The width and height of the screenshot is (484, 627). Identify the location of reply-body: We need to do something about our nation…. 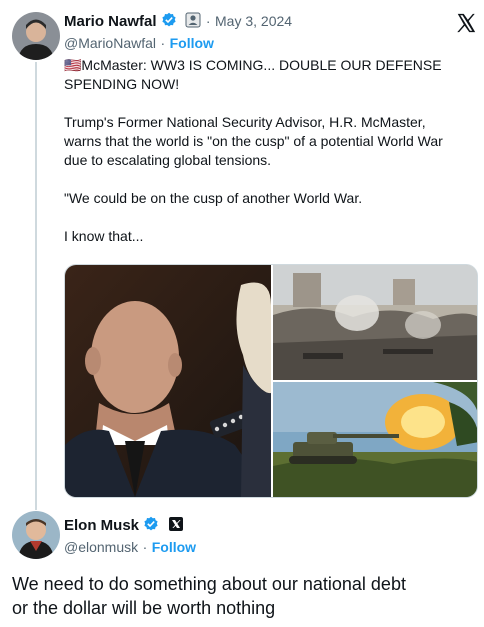
(245, 596).